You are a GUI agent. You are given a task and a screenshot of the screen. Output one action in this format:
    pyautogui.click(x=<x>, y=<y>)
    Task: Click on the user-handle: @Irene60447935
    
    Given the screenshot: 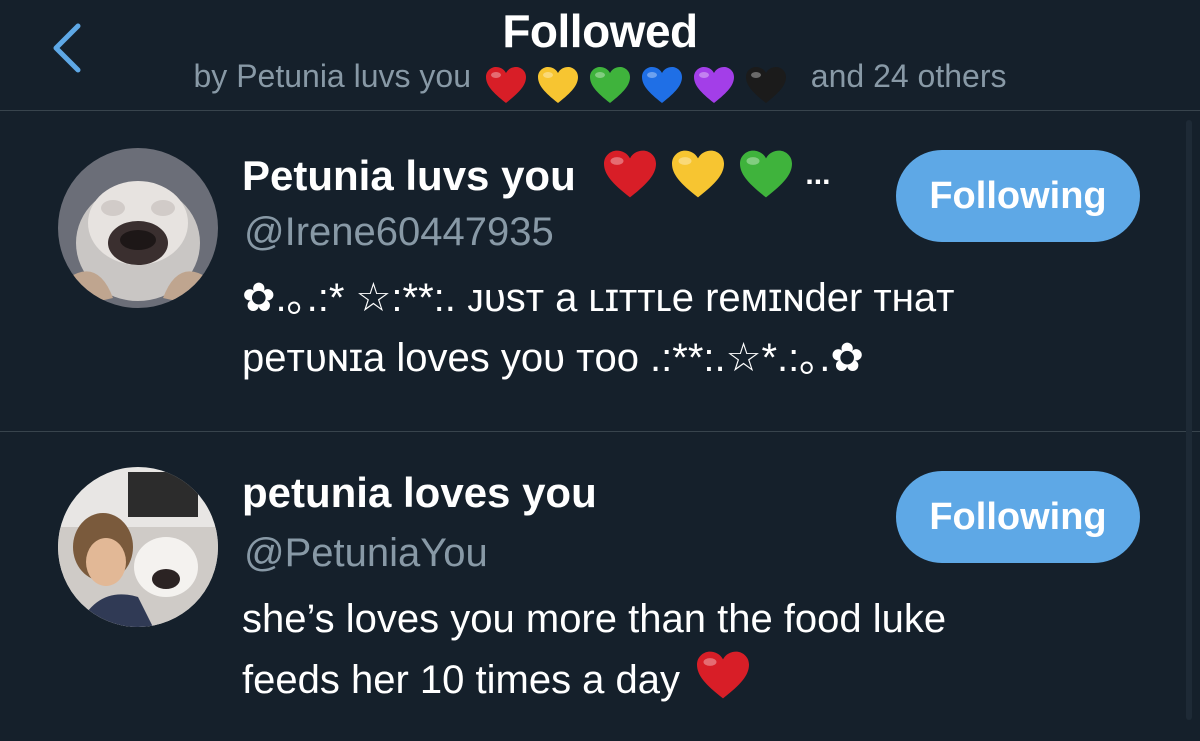 What is the action you would take?
    pyautogui.click(x=399, y=232)
    